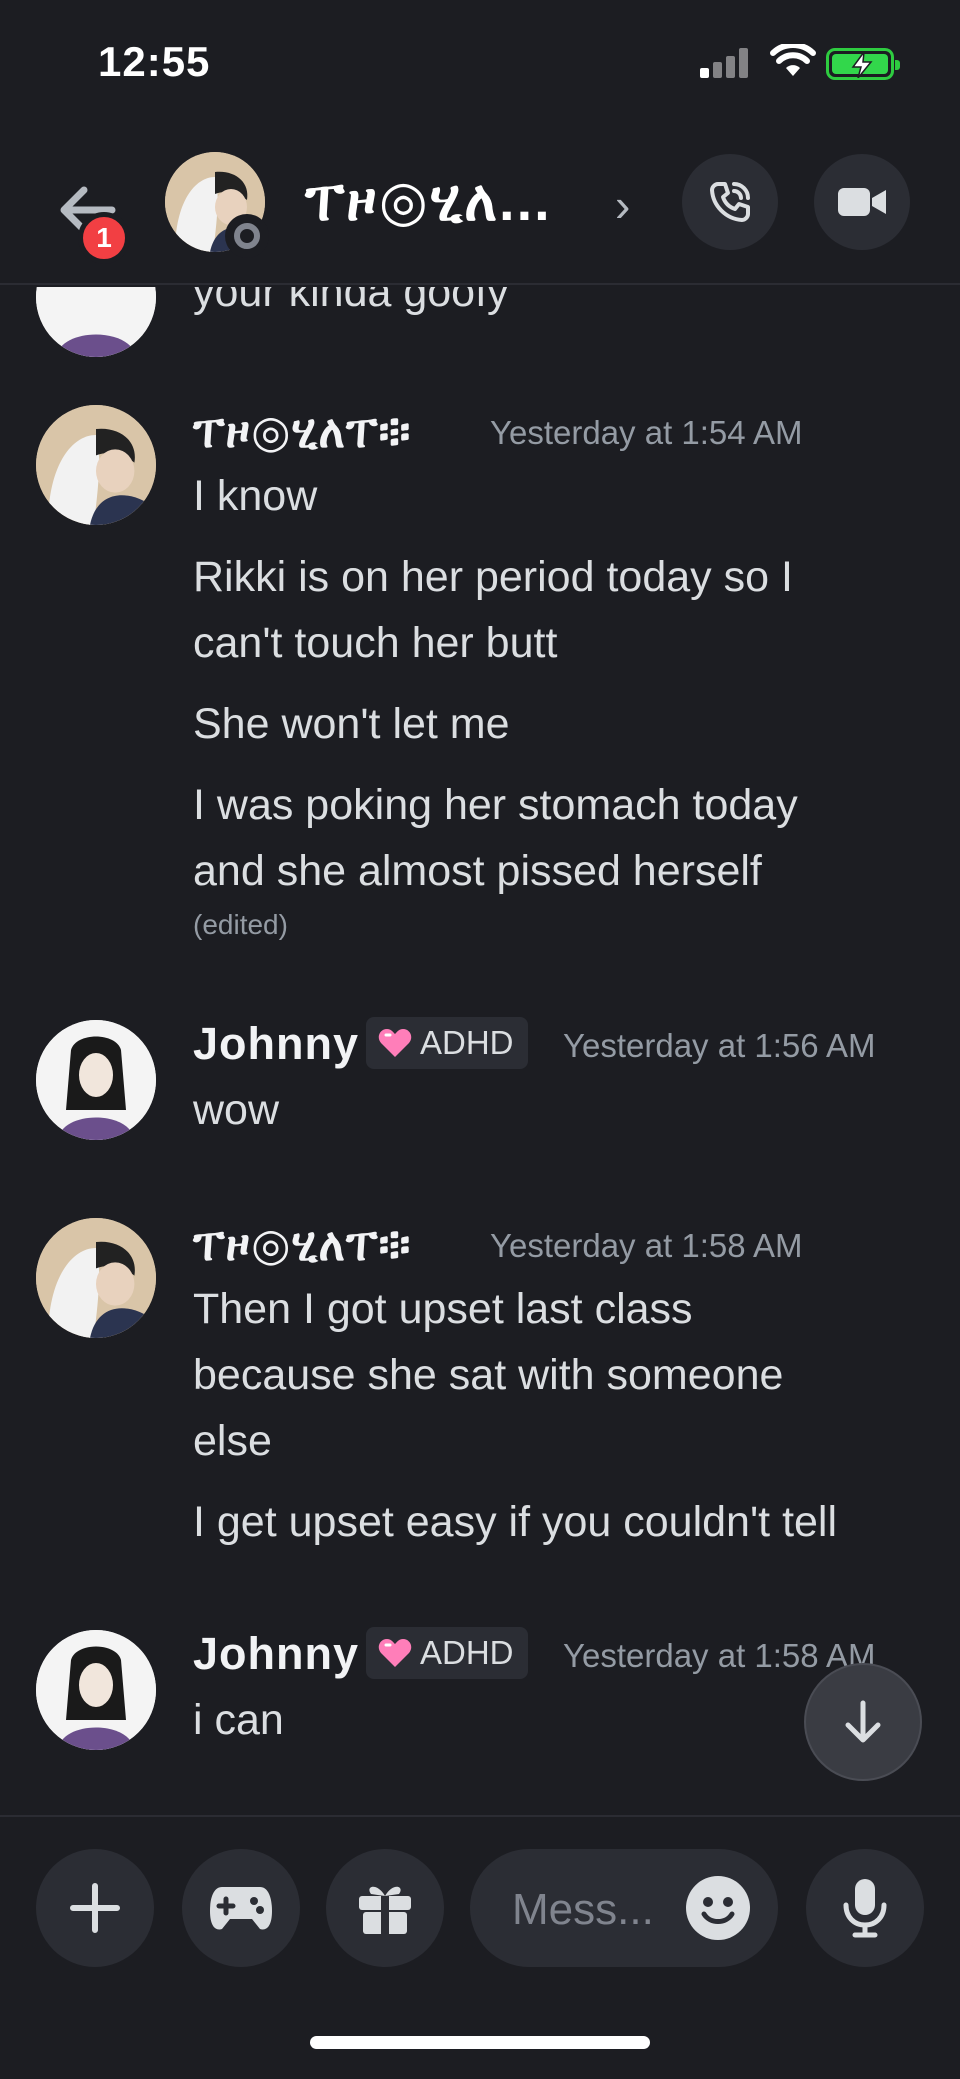 The image size is (960, 2079). Describe the element at coordinates (793, 60) in the screenshot. I see `wifi-icon` at that location.